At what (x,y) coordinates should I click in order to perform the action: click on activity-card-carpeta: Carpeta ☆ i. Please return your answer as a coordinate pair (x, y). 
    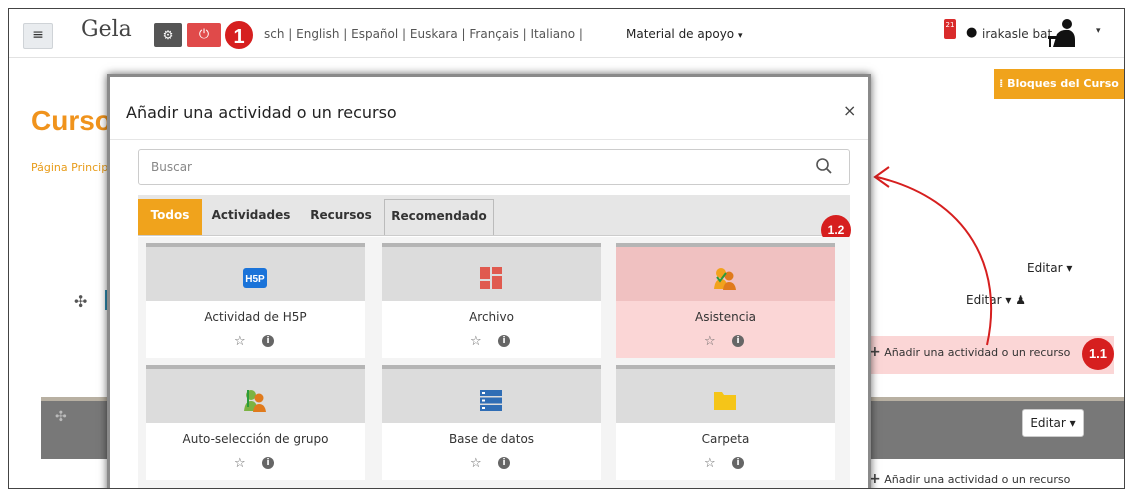
    Looking at the image, I should click on (725, 422).